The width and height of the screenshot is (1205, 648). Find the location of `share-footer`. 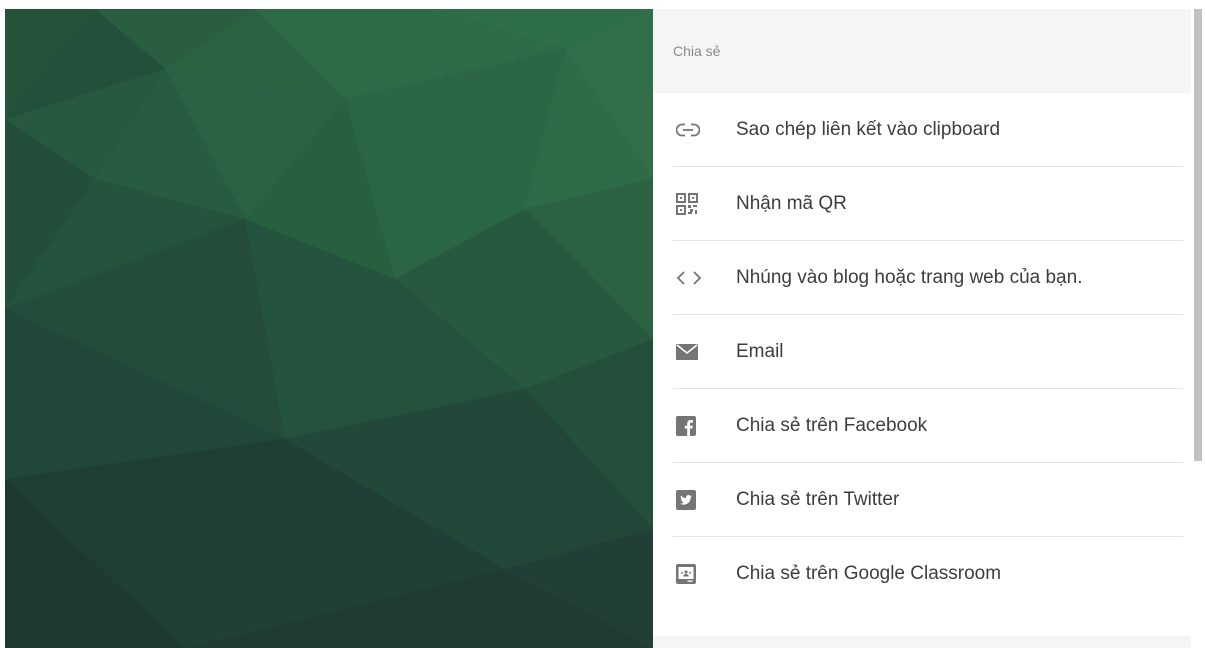

share-footer is located at coordinates (922, 642).